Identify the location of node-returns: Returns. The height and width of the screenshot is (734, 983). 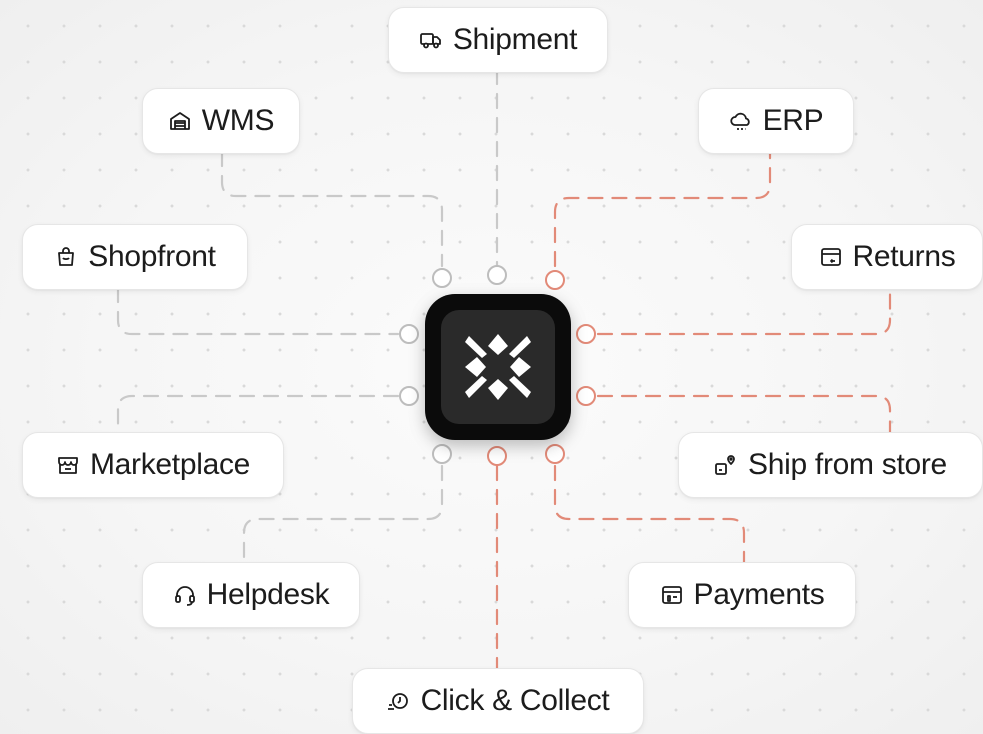
(887, 257).